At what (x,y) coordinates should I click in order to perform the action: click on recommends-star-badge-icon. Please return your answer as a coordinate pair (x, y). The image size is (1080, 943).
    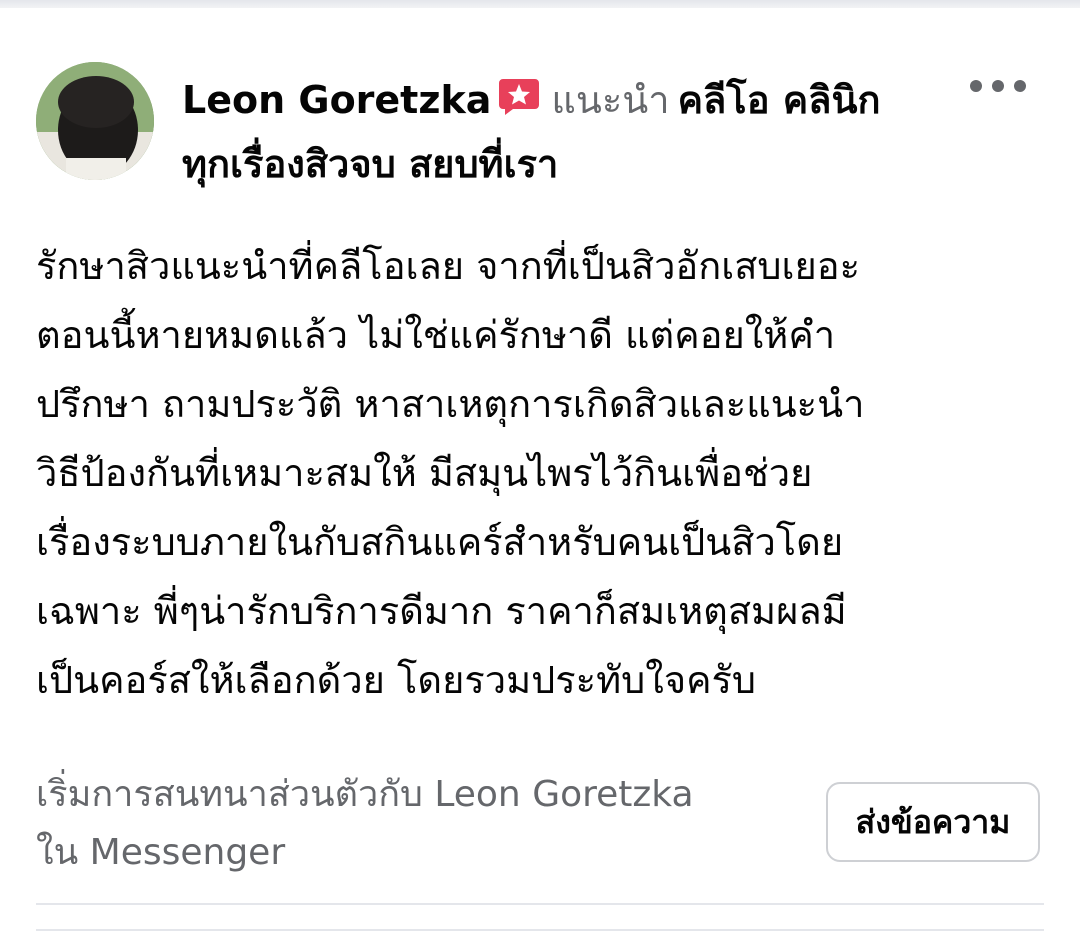
    Looking at the image, I should click on (519, 97).